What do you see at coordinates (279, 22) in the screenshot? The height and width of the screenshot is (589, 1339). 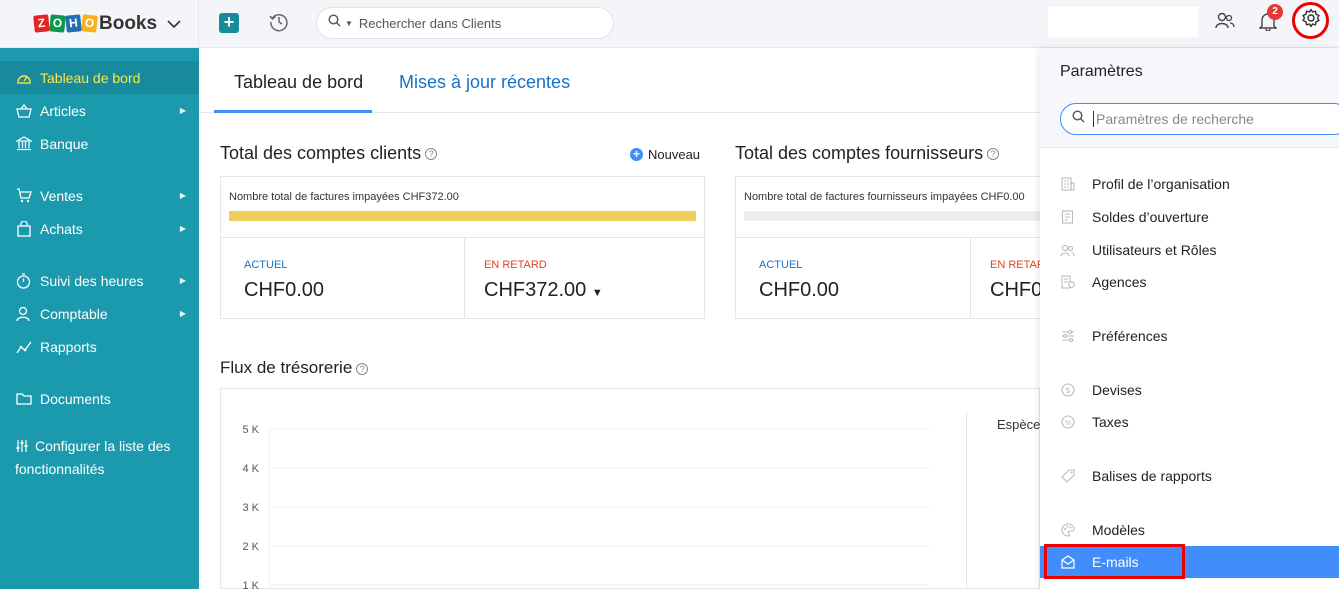 I see `history-icon` at bounding box center [279, 22].